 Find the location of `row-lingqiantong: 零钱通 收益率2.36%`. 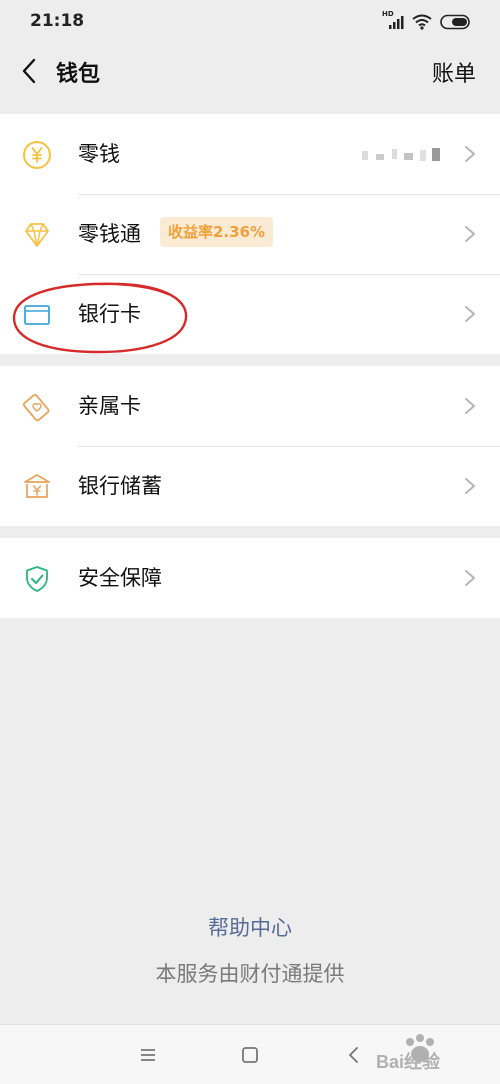

row-lingqiantong: 零钱通 收益率2.36% is located at coordinates (250, 234).